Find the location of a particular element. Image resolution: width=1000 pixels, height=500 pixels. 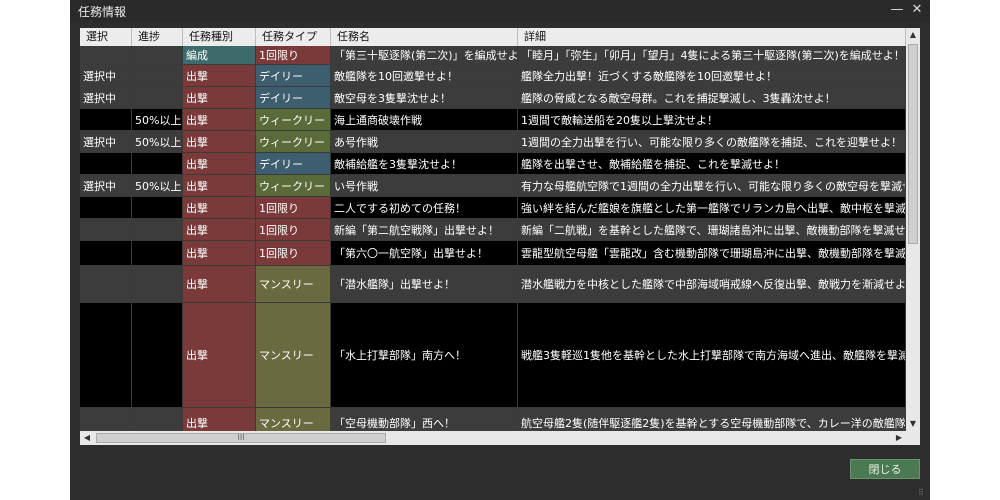

close-icon: ✕ is located at coordinates (917, 10).